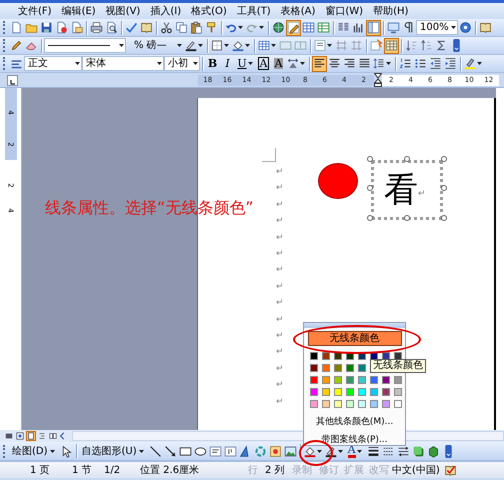  What do you see at coordinates (170, 471) in the screenshot?
I see `status-text: 位置 2.6厘米` at bounding box center [170, 471].